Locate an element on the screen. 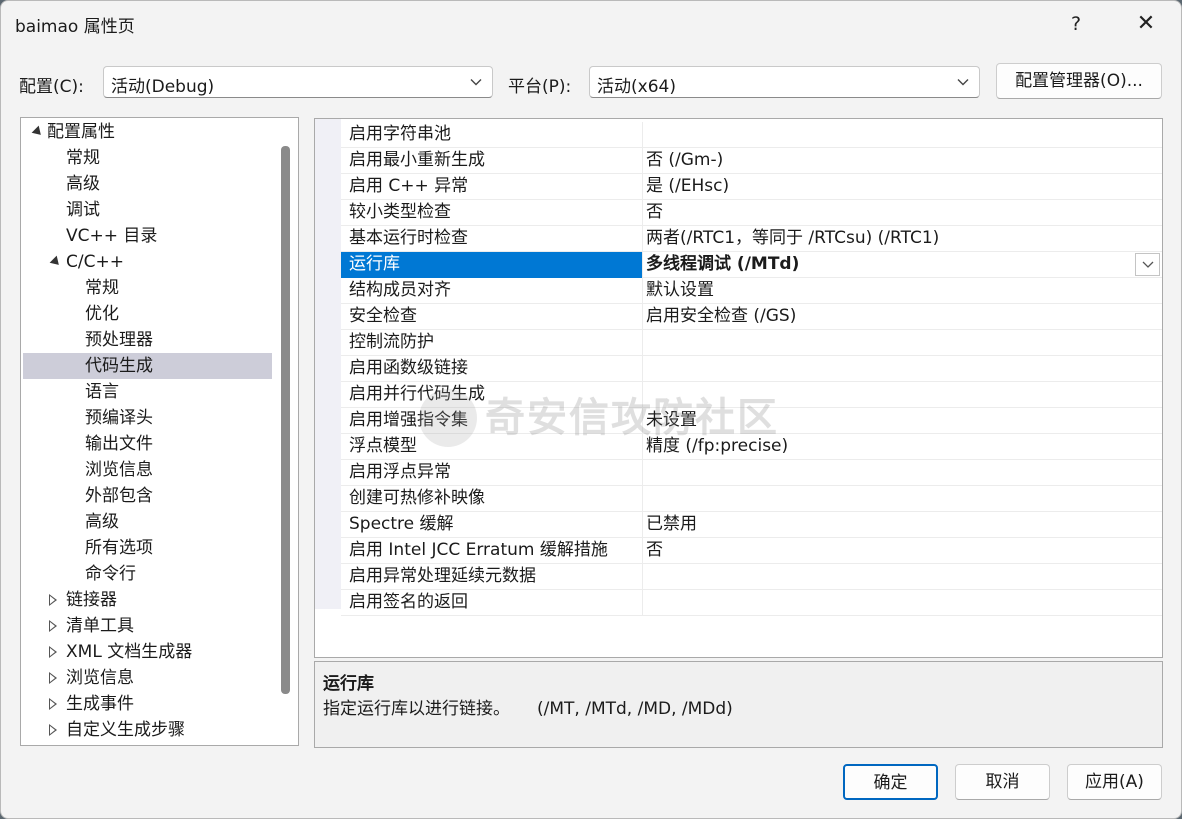 The image size is (1182, 819). tree-item: 清单工具 is located at coordinates (100, 626).